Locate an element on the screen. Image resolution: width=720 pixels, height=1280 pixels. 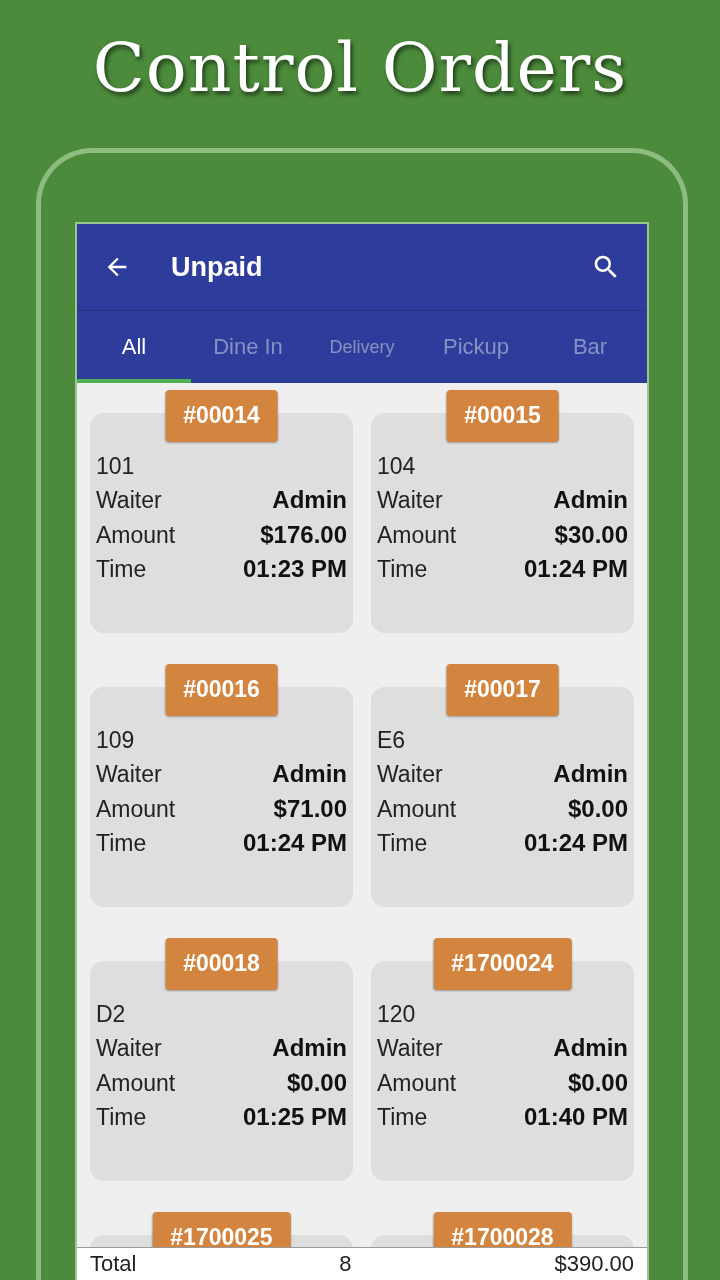
order-card: #1700024 120 Waiter Admin Amount $0.00 Time 01:40 PM is located at coordinates (502, 1059).